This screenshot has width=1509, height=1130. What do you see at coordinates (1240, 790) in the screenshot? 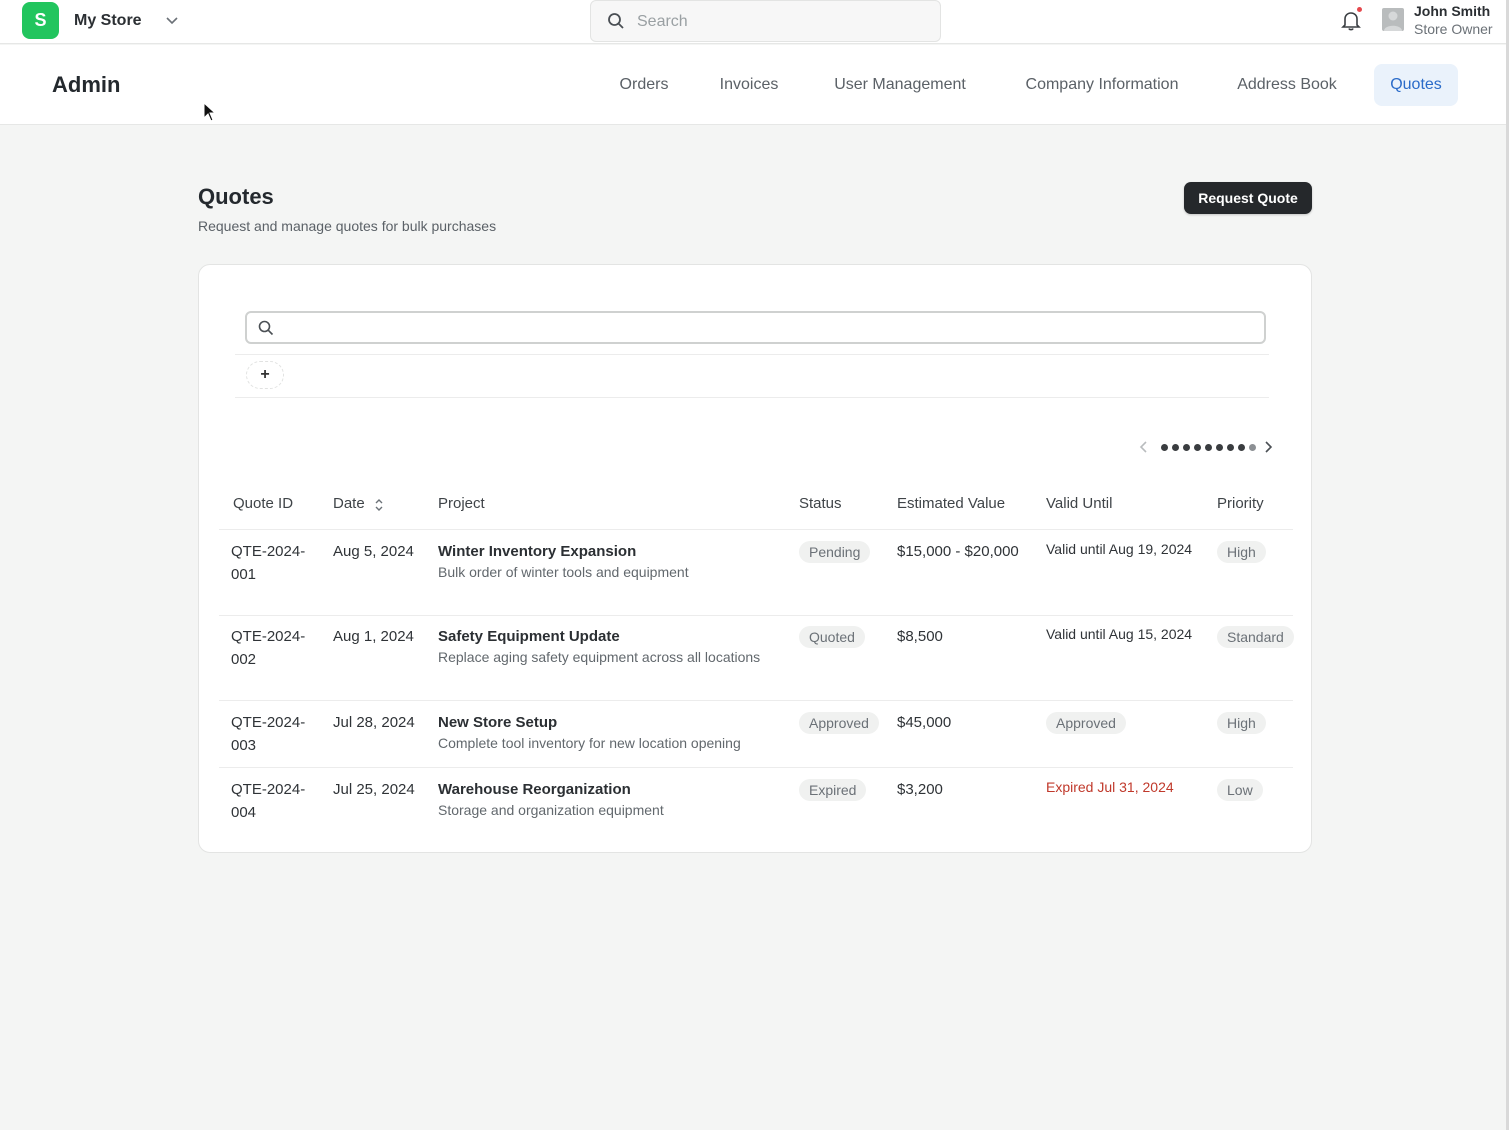
I see `priority-badge: Low` at bounding box center [1240, 790].